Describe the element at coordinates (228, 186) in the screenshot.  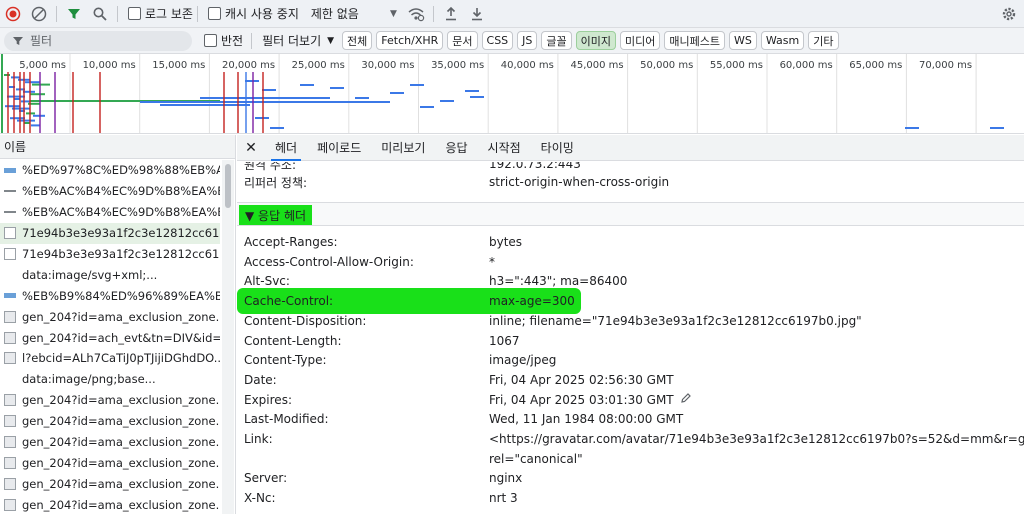
I see `scrollbar-thumb` at that location.